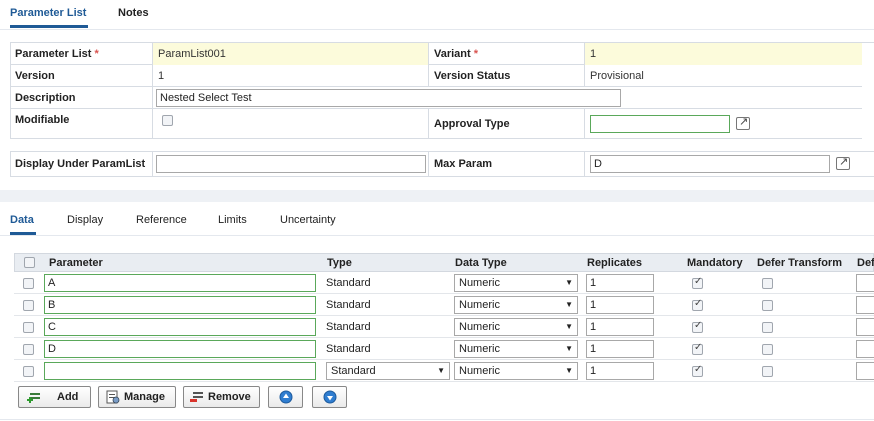  What do you see at coordinates (506, 124) in the screenshot?
I see `approval-type-label: Approval Type` at bounding box center [506, 124].